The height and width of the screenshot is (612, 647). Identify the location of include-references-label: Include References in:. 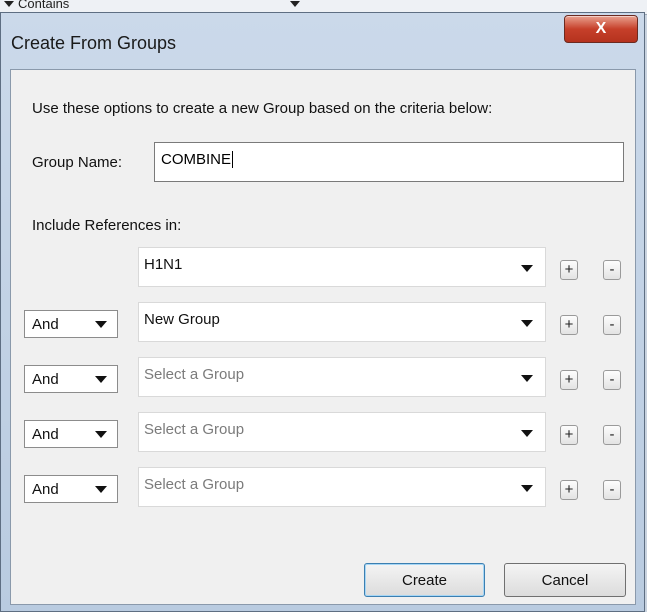
(107, 225).